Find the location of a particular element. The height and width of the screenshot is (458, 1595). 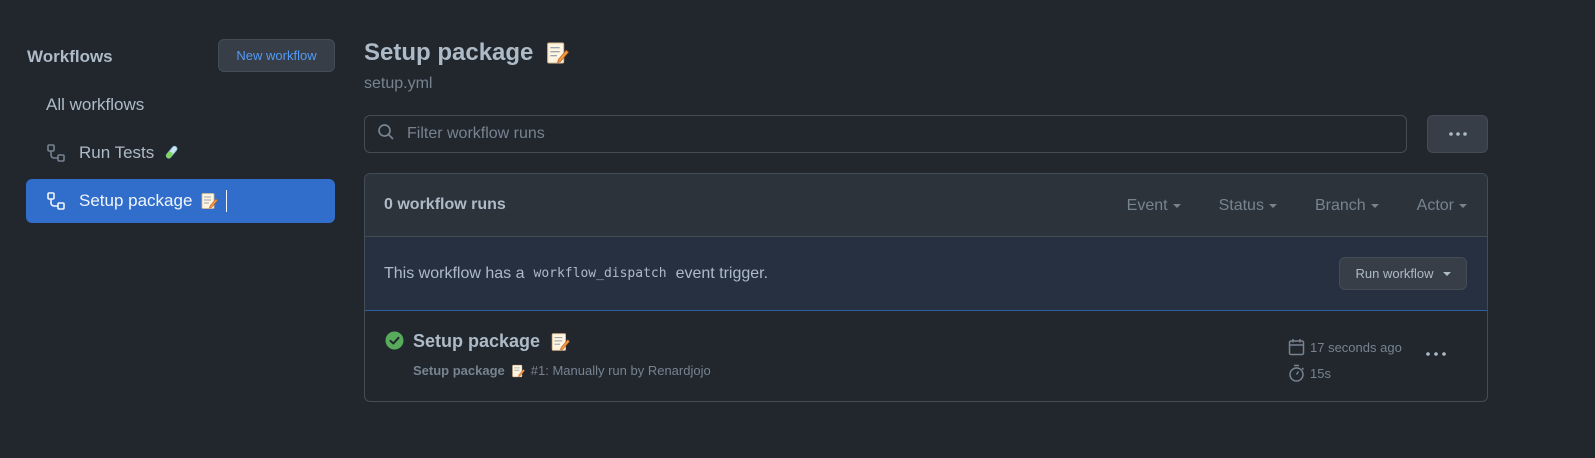

sidebar-item-run-tests: Run Tests is located at coordinates (180, 153).